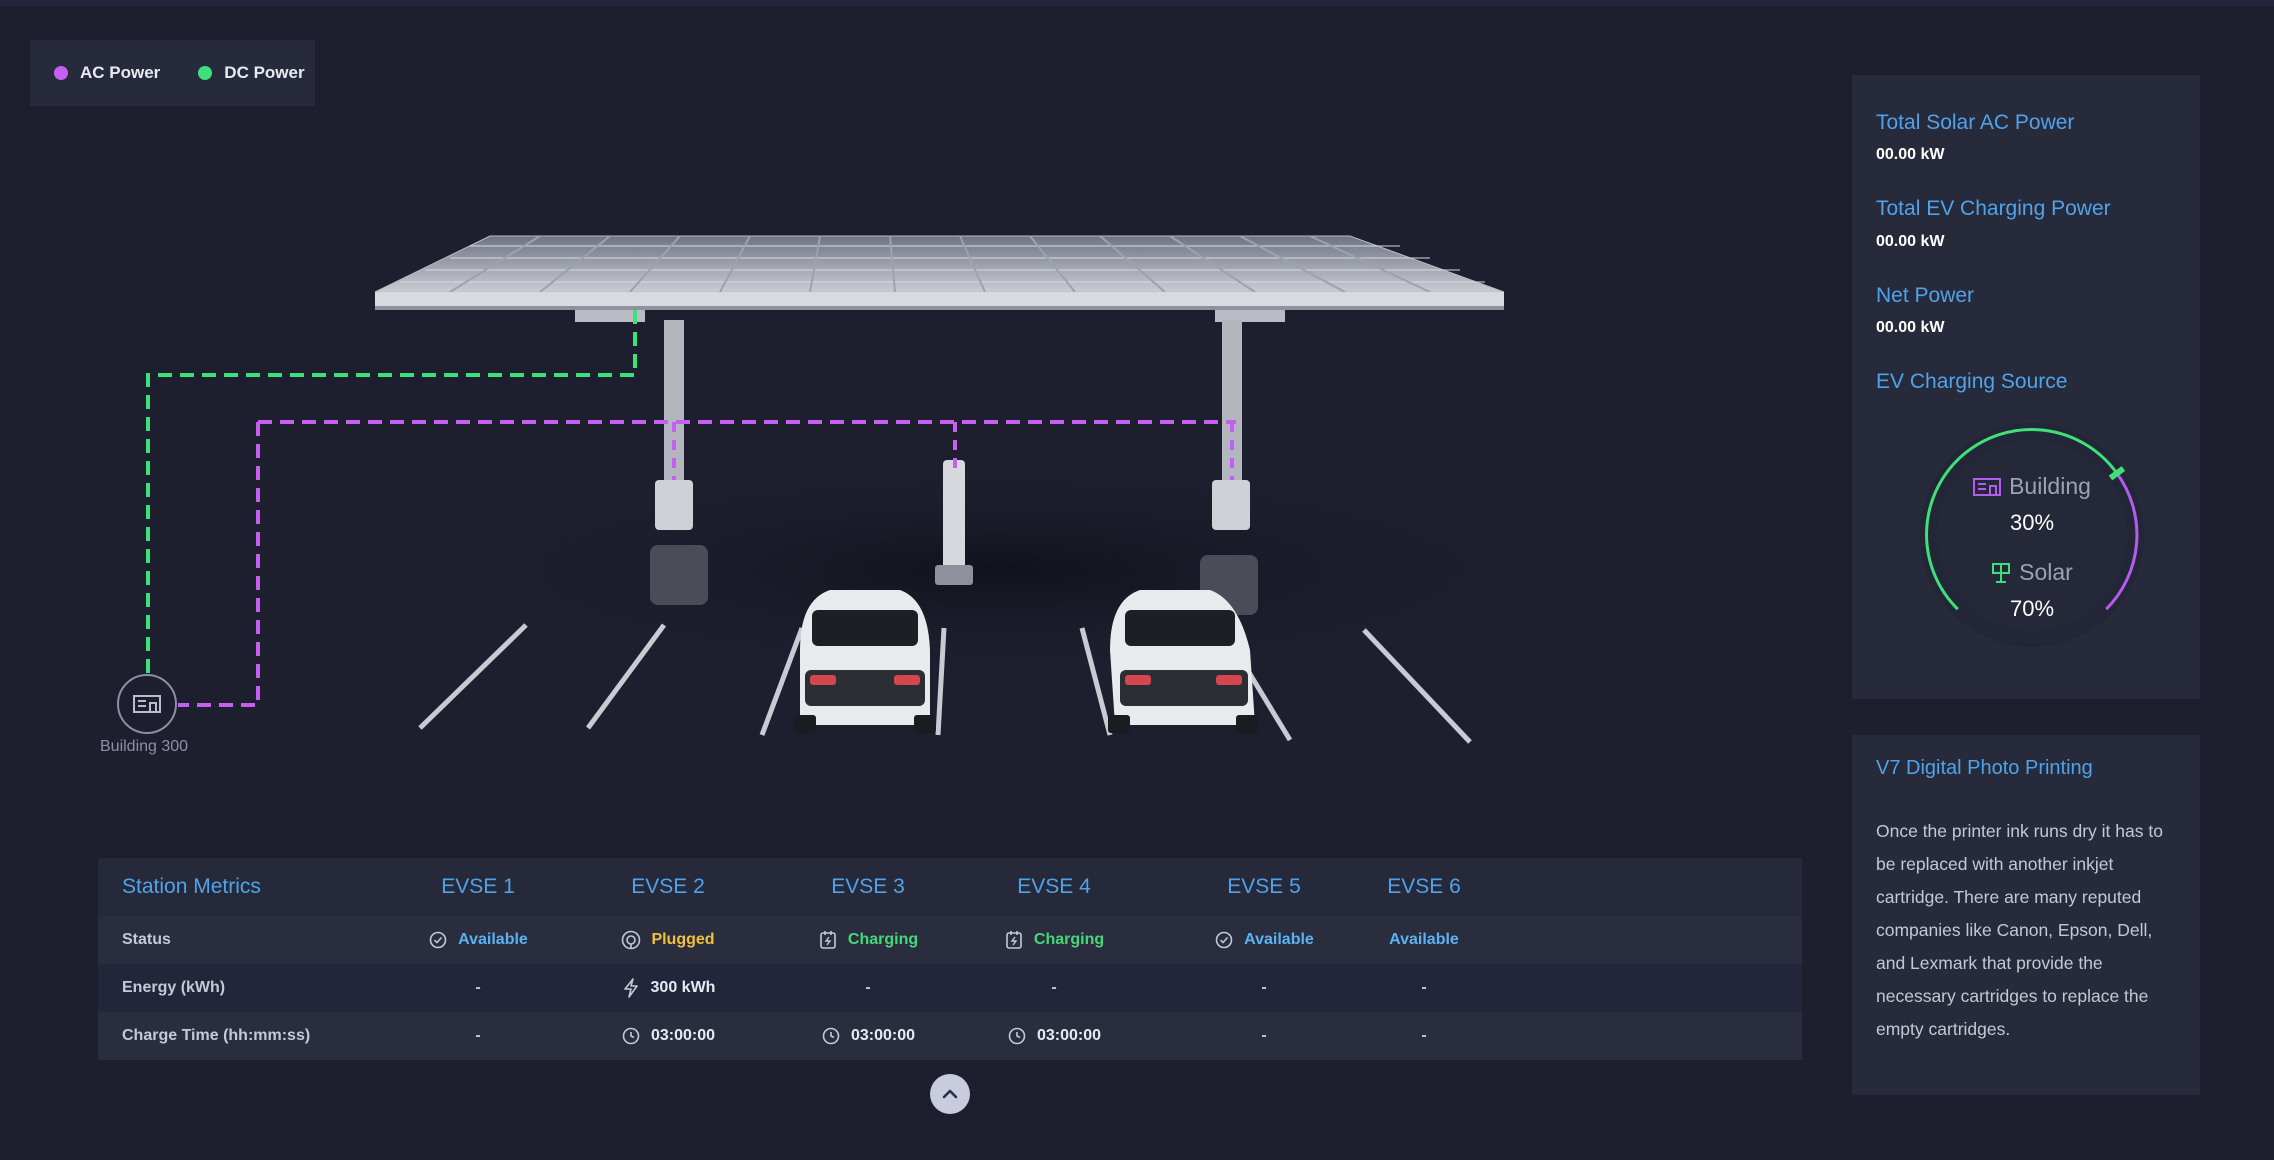 This screenshot has height=1160, width=2274. I want to click on building-node, so click(147, 704).